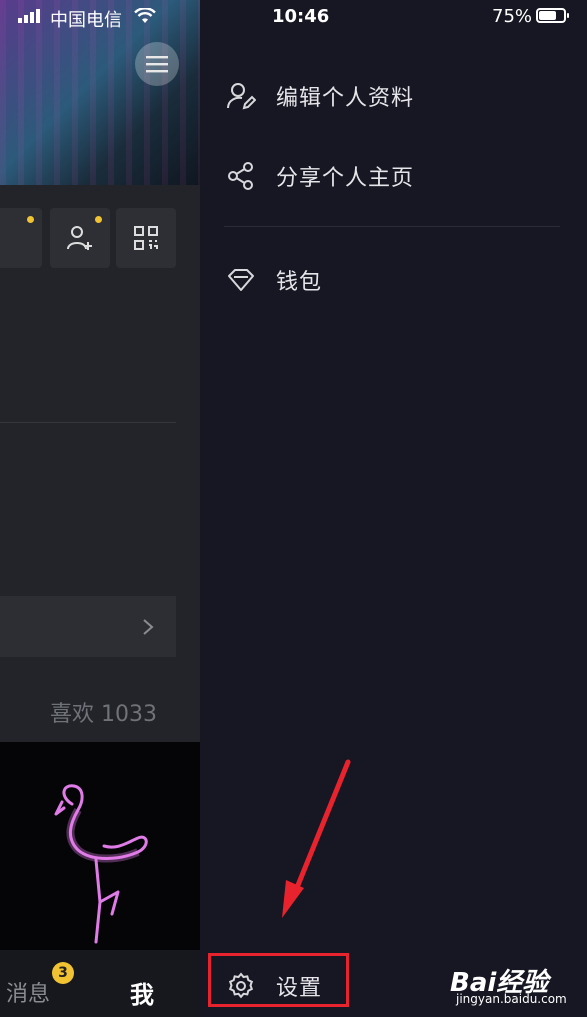 Image resolution: width=587 pixels, height=1017 pixels. I want to click on add-friend-button, so click(80, 238).